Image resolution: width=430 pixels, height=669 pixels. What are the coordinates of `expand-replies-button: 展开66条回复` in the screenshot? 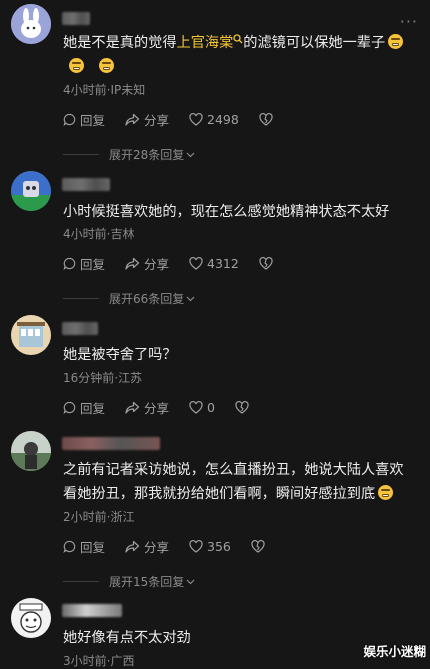 It's located at (213, 298).